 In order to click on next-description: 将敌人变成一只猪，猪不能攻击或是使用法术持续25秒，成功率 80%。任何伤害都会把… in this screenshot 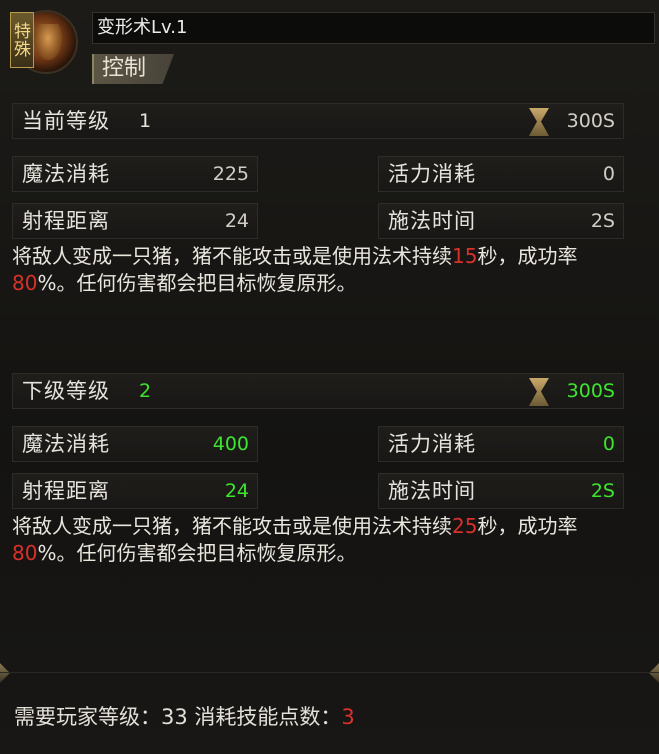, I will do `click(322, 540)`.